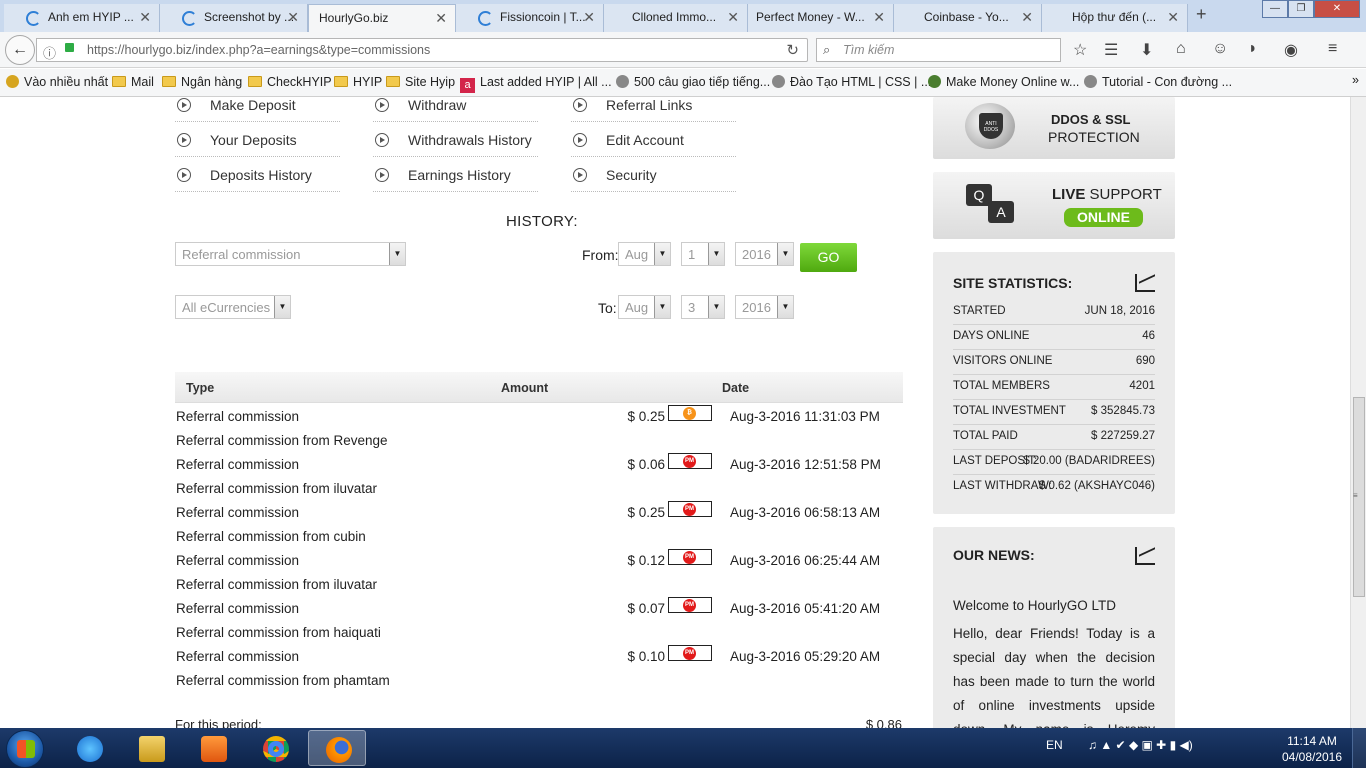  What do you see at coordinates (133, 82) in the screenshot?
I see `bookmark-folder-mail: Mail` at bounding box center [133, 82].